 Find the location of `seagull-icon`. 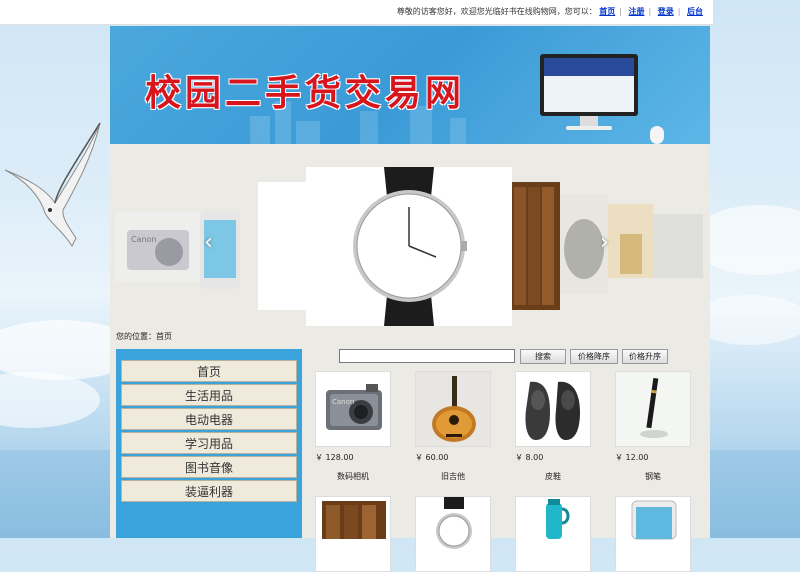

seagull-icon is located at coordinates (52, 185).